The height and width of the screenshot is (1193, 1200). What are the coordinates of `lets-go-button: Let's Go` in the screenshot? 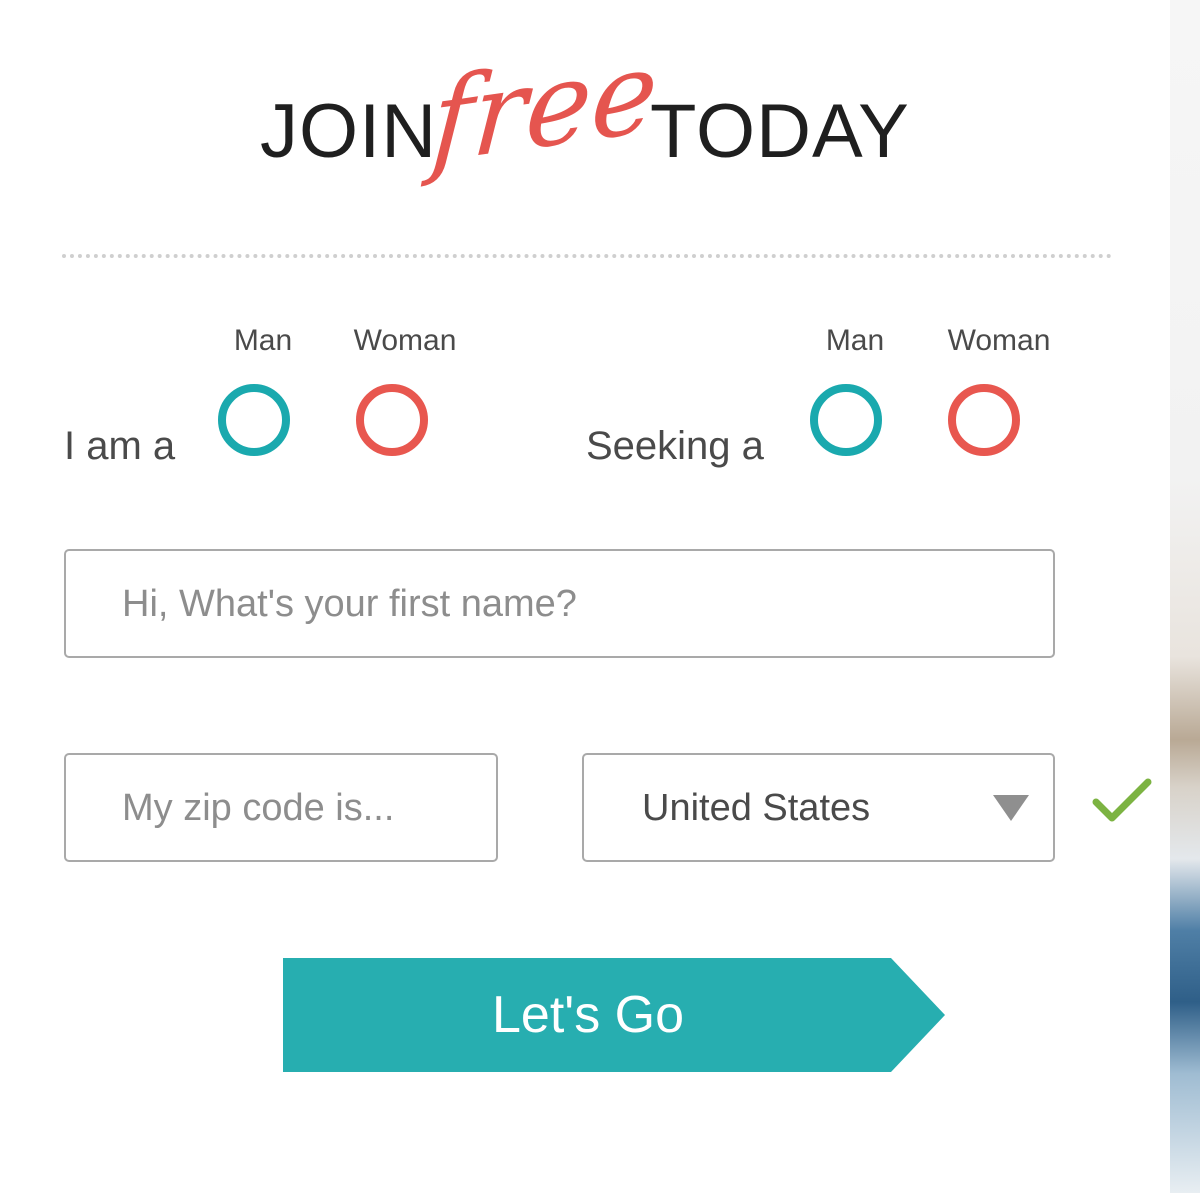 It's located at (614, 1015).